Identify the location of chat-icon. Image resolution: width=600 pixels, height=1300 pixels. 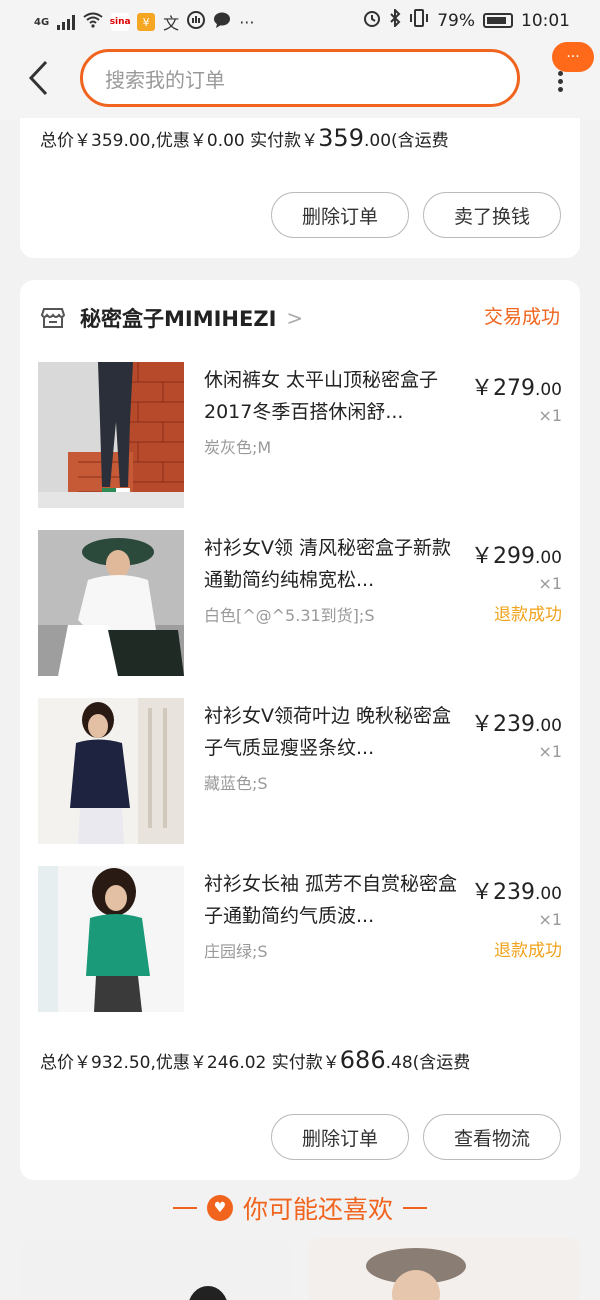
(222, 22).